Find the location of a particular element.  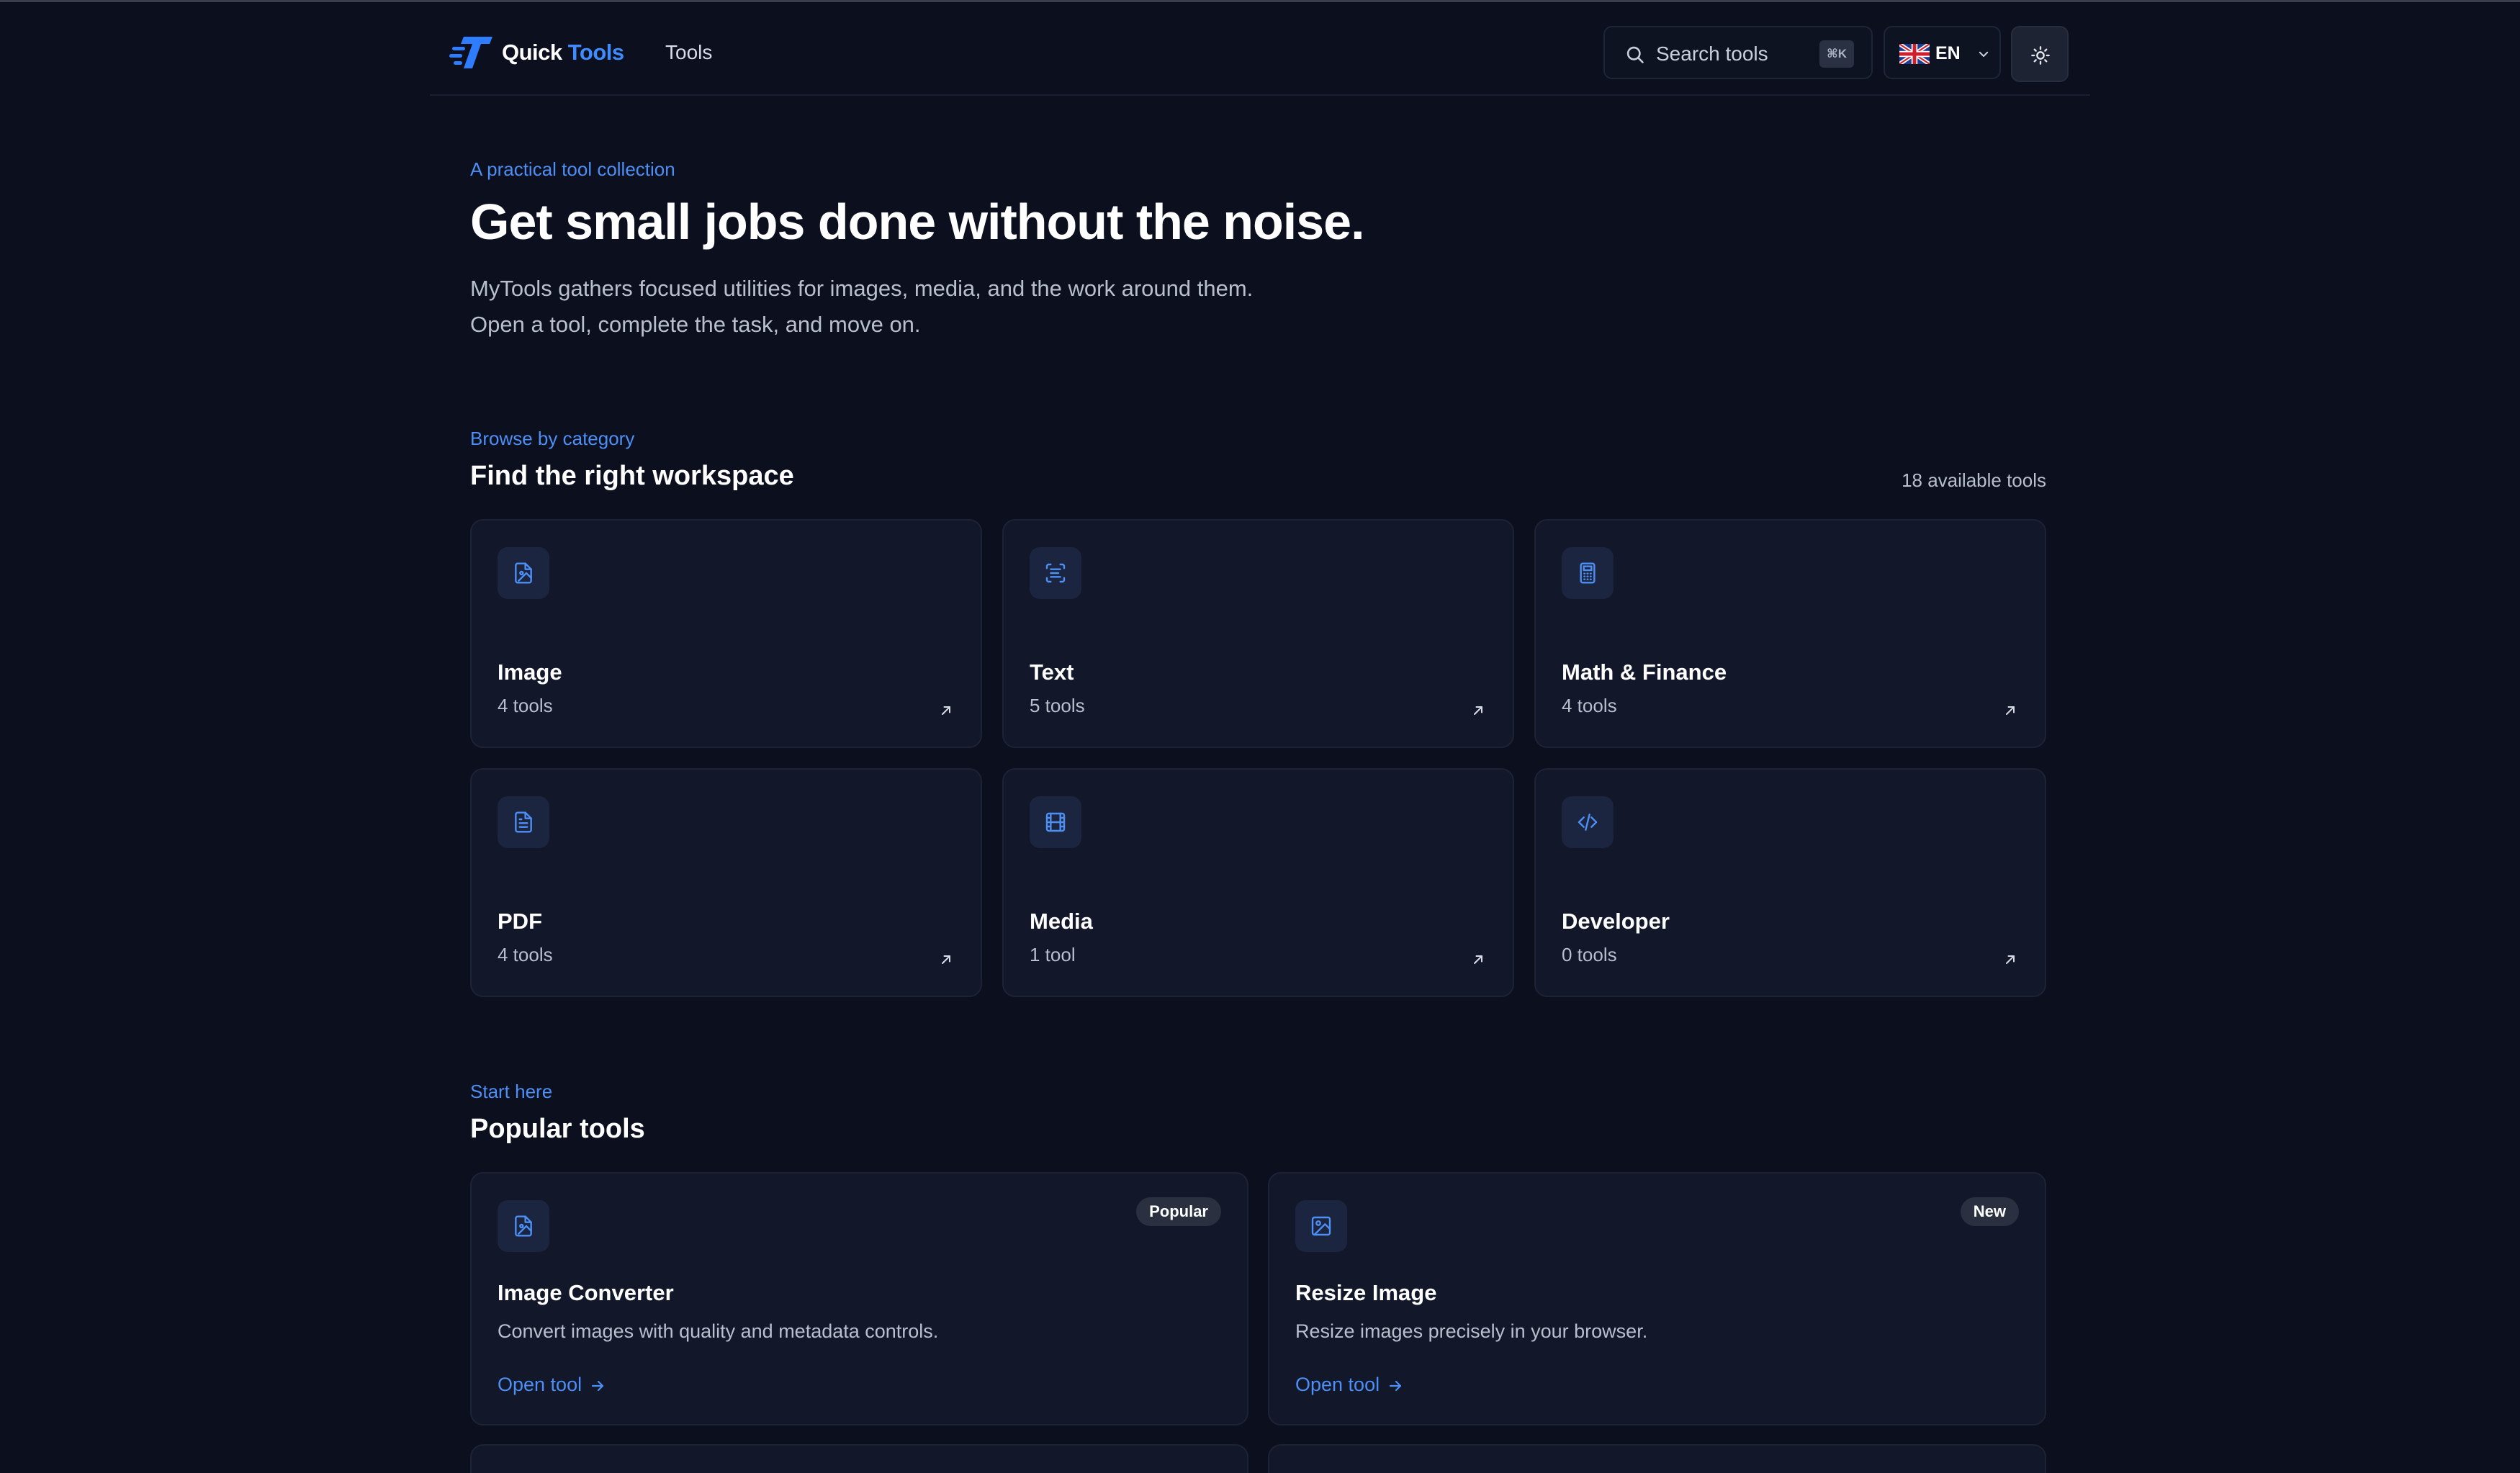

category-count: 1 tool is located at coordinates (1053, 954).